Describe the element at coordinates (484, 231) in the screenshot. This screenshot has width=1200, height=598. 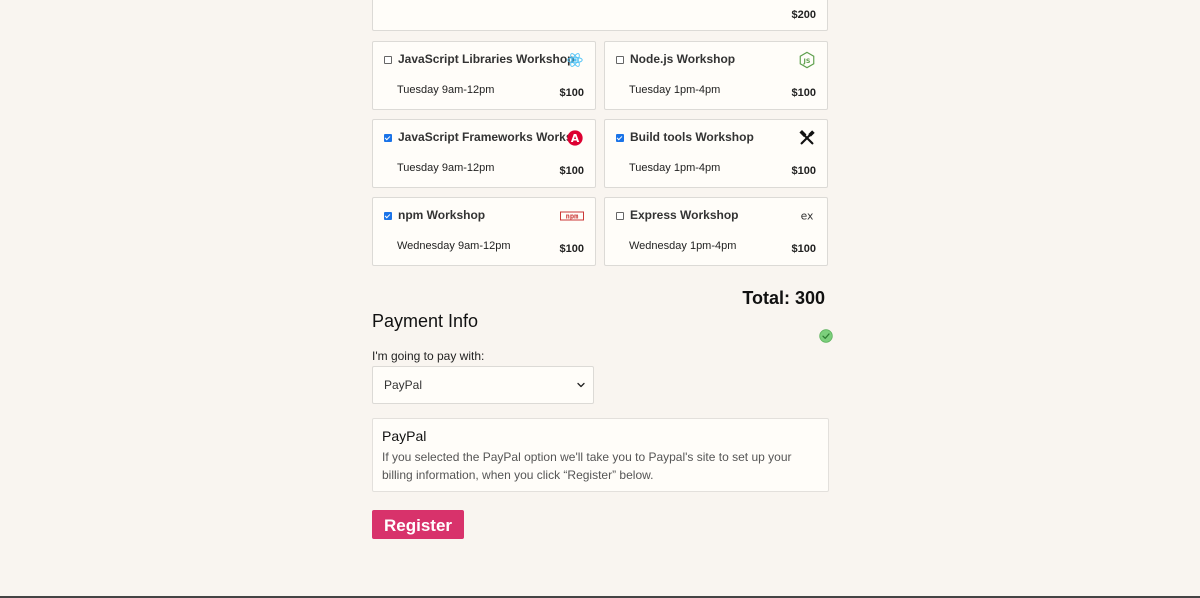
I see `workshop-card-npm: npm Workshop npm Wednesday 9am-12pm $100` at that location.